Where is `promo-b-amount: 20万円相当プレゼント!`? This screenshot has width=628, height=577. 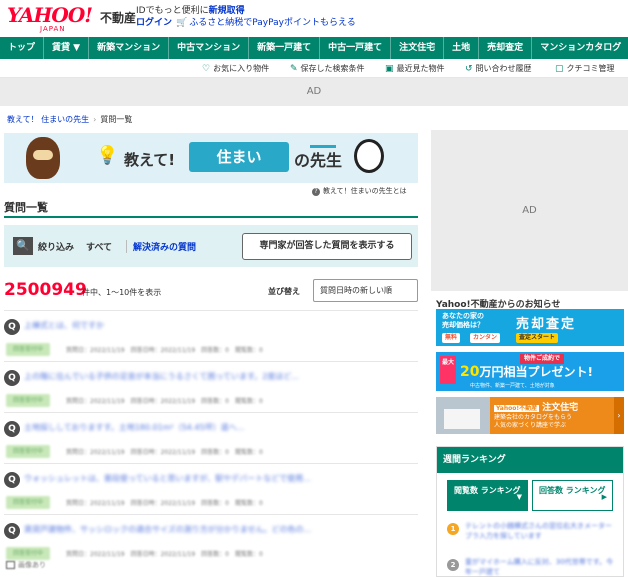 promo-b-amount: 20万円相当プレゼント! is located at coordinates (526, 372).